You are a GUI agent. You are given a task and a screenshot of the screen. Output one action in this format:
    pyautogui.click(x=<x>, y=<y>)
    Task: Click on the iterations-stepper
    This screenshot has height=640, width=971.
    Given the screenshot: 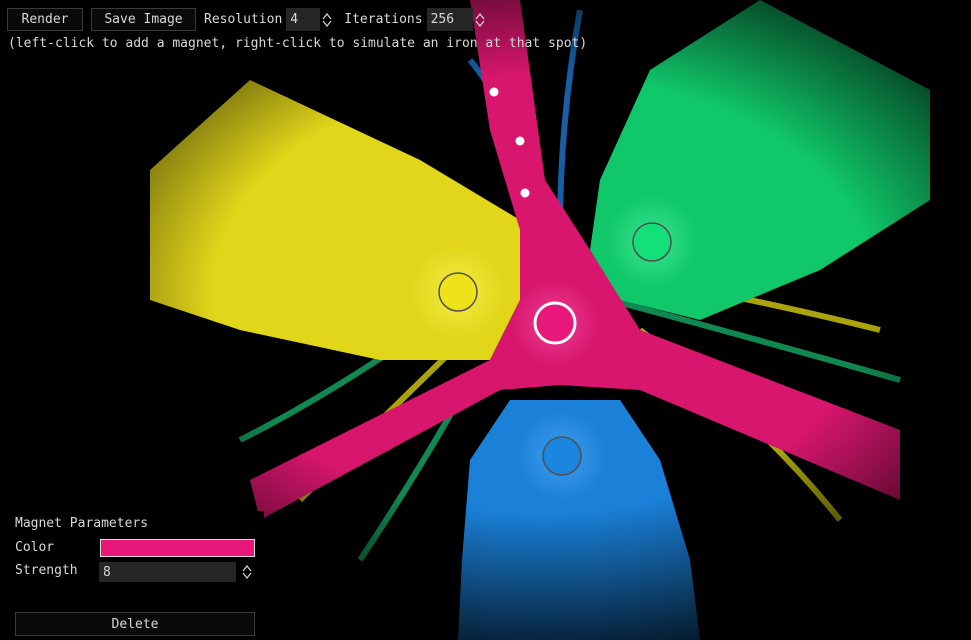 What is the action you would take?
    pyautogui.click(x=481, y=19)
    